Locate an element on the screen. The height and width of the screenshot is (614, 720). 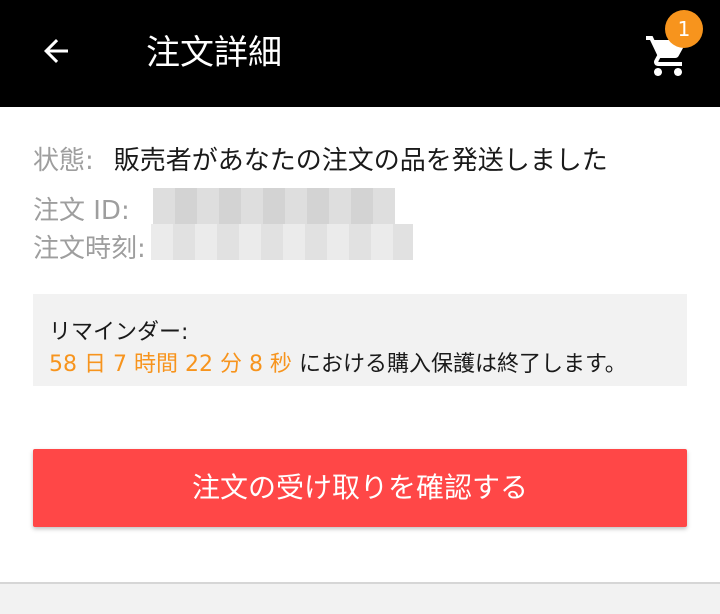
reminder-suffix: における購入保護は終了します。 is located at coordinates (462, 364).